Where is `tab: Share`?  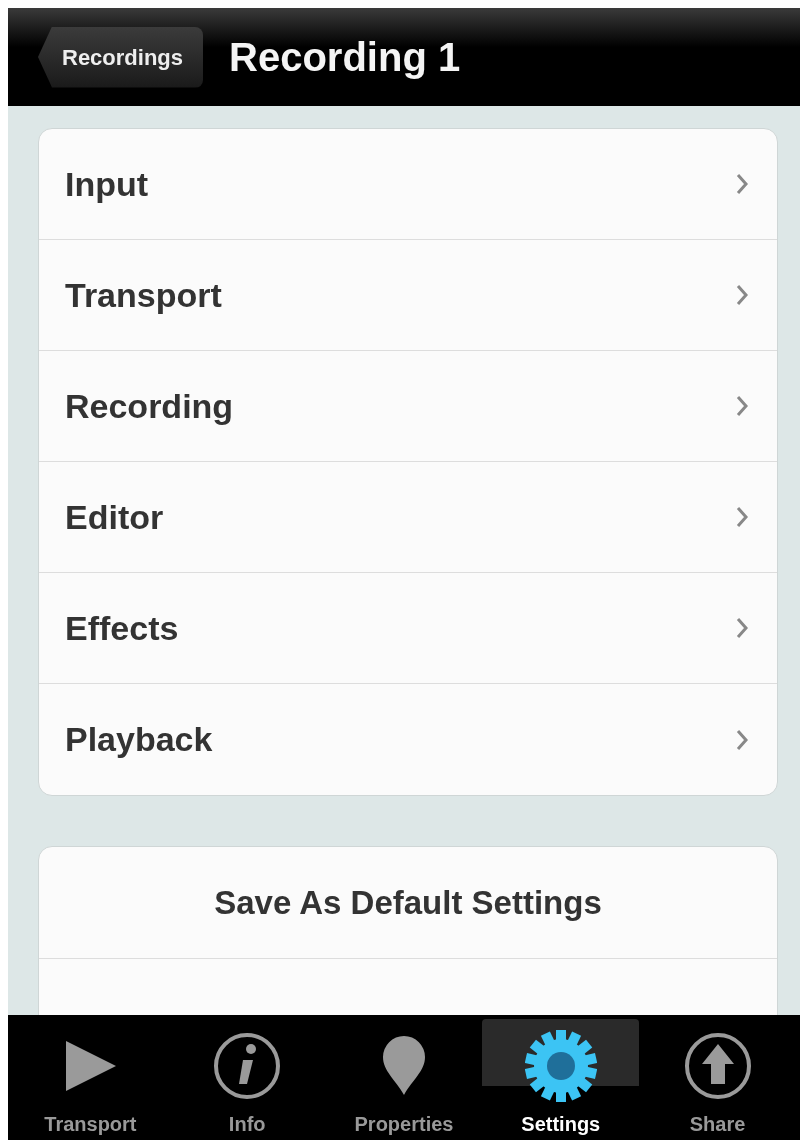 tab: Share is located at coordinates (717, 1079).